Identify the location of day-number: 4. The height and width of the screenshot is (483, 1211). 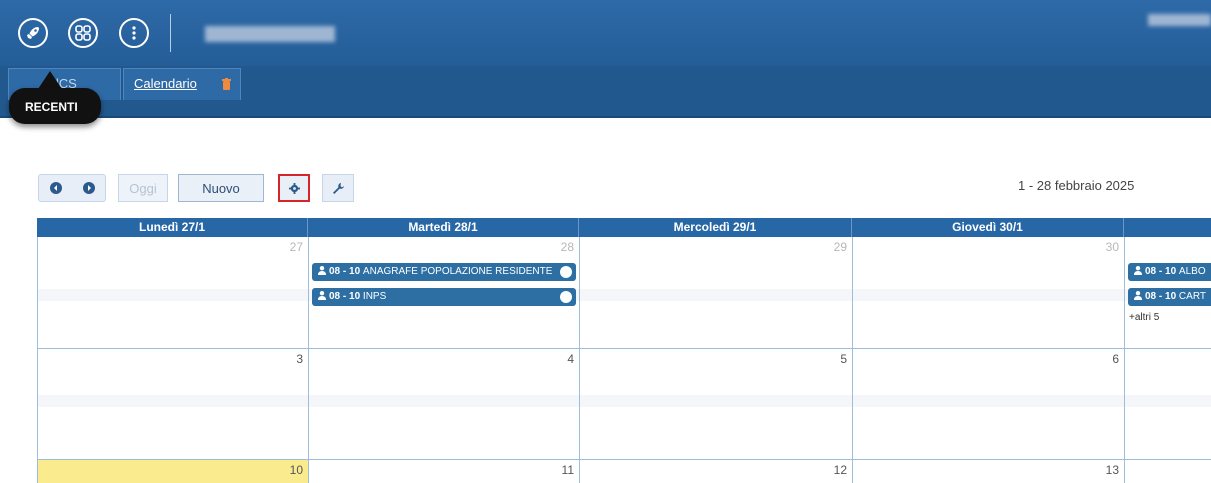
(570, 359).